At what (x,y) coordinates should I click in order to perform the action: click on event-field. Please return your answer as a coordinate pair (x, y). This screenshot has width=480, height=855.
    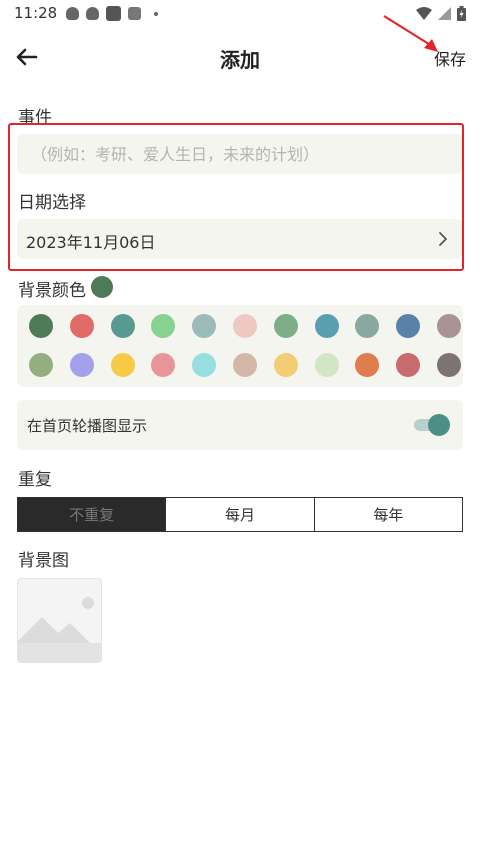
    Looking at the image, I should click on (240, 154).